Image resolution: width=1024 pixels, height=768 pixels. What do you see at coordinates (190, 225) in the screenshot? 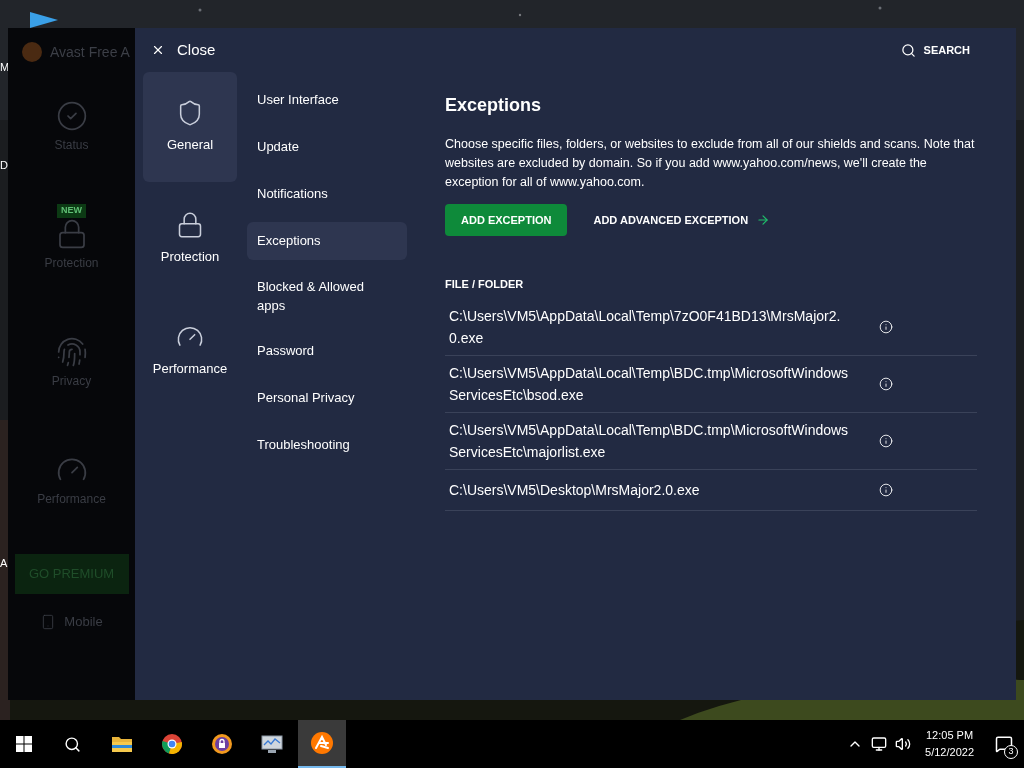
I see `lock-icon` at bounding box center [190, 225].